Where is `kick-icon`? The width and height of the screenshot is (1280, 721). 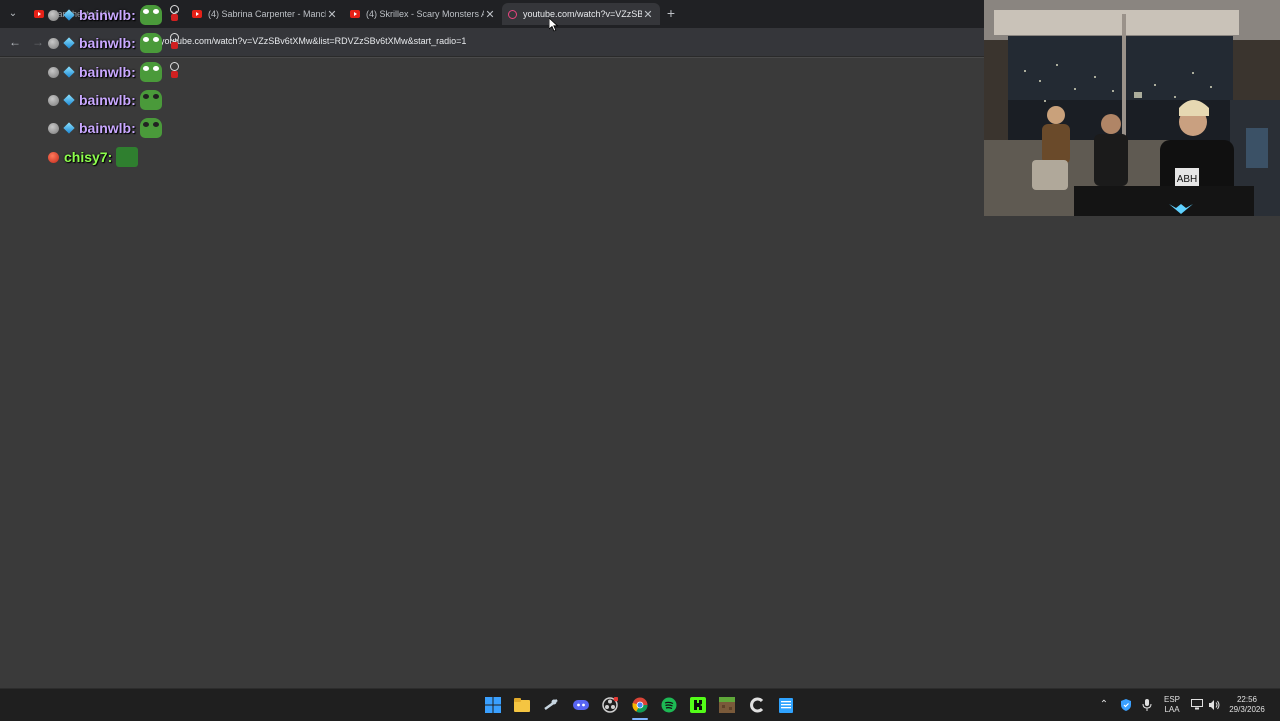
kick-icon is located at coordinates (698, 705).